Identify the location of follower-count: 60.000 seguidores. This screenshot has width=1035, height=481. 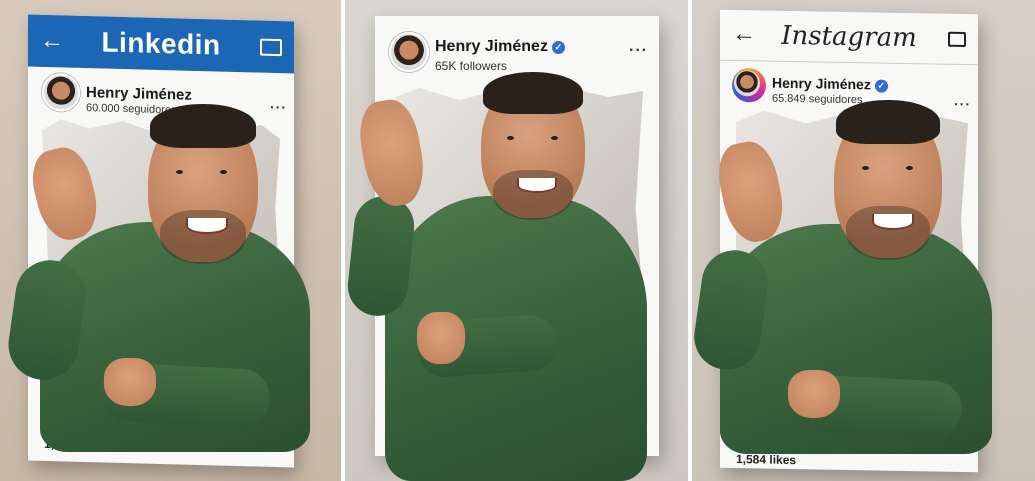
(131, 109).